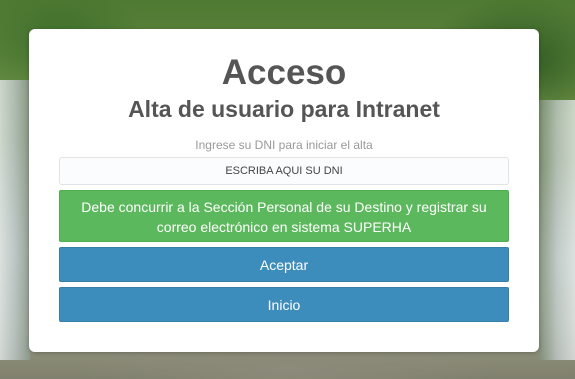  I want to click on accept-button: Aceptar, so click(284, 264).